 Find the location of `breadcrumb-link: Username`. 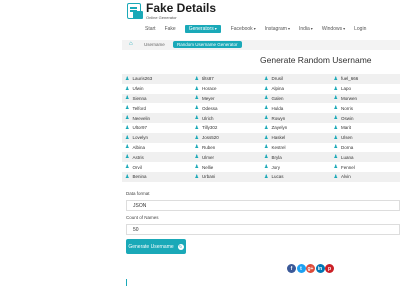

breadcrumb-link: Username is located at coordinates (154, 44).